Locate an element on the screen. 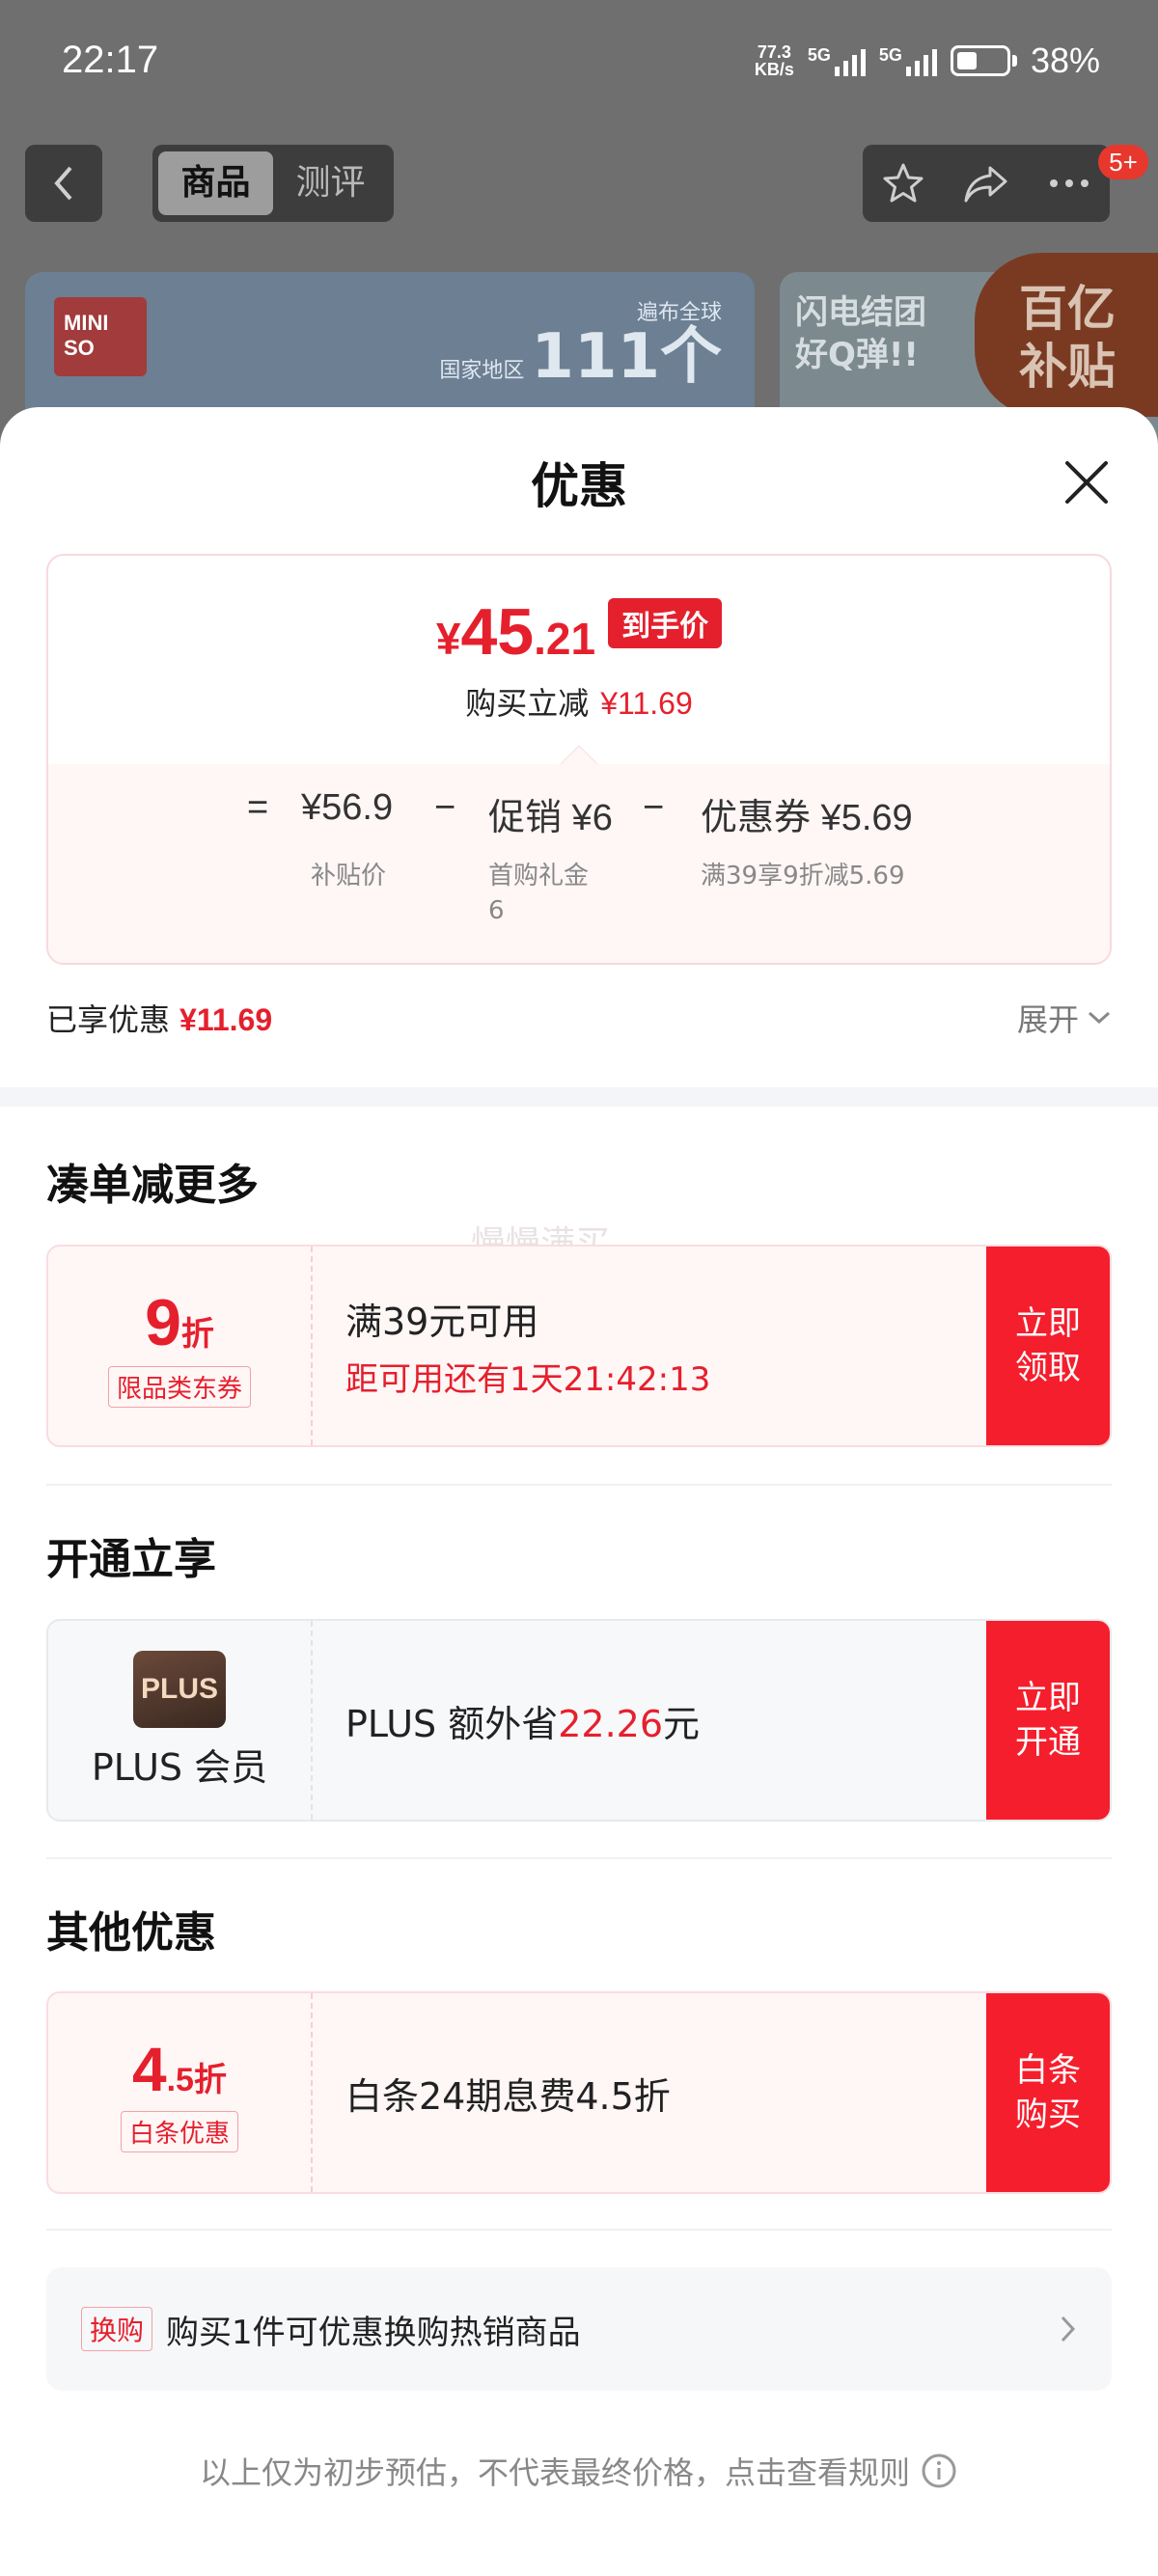 This screenshot has height=2576, width=1158. section-title-bundle: 凑单减更多 is located at coordinates (152, 1185).